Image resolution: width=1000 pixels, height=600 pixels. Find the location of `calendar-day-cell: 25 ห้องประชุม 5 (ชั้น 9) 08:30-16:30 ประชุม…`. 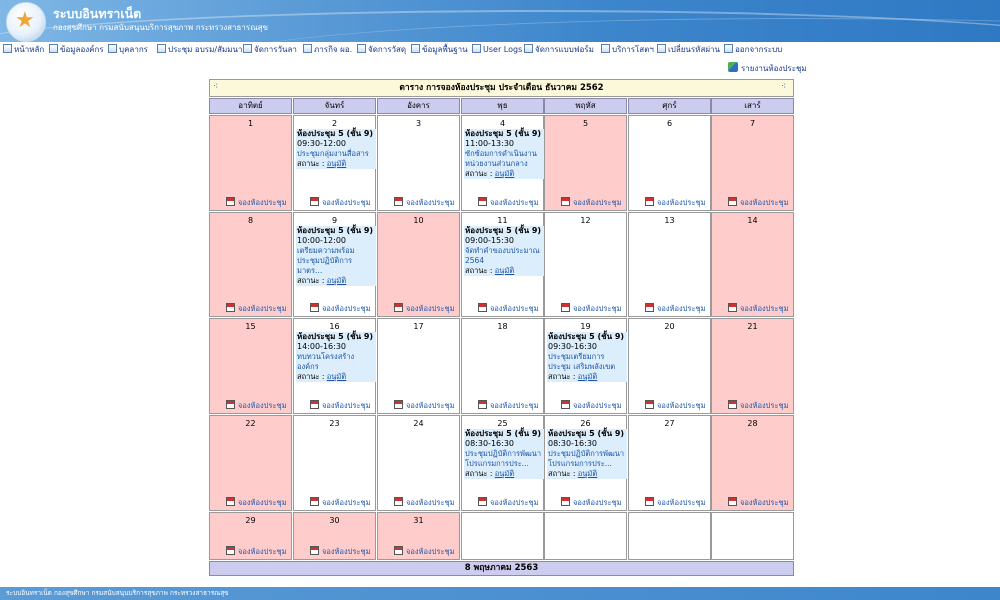

calendar-day-cell: 25 ห้องประชุม 5 (ชั้น 9) 08:30-16:30 ประชุม… is located at coordinates (502, 463).